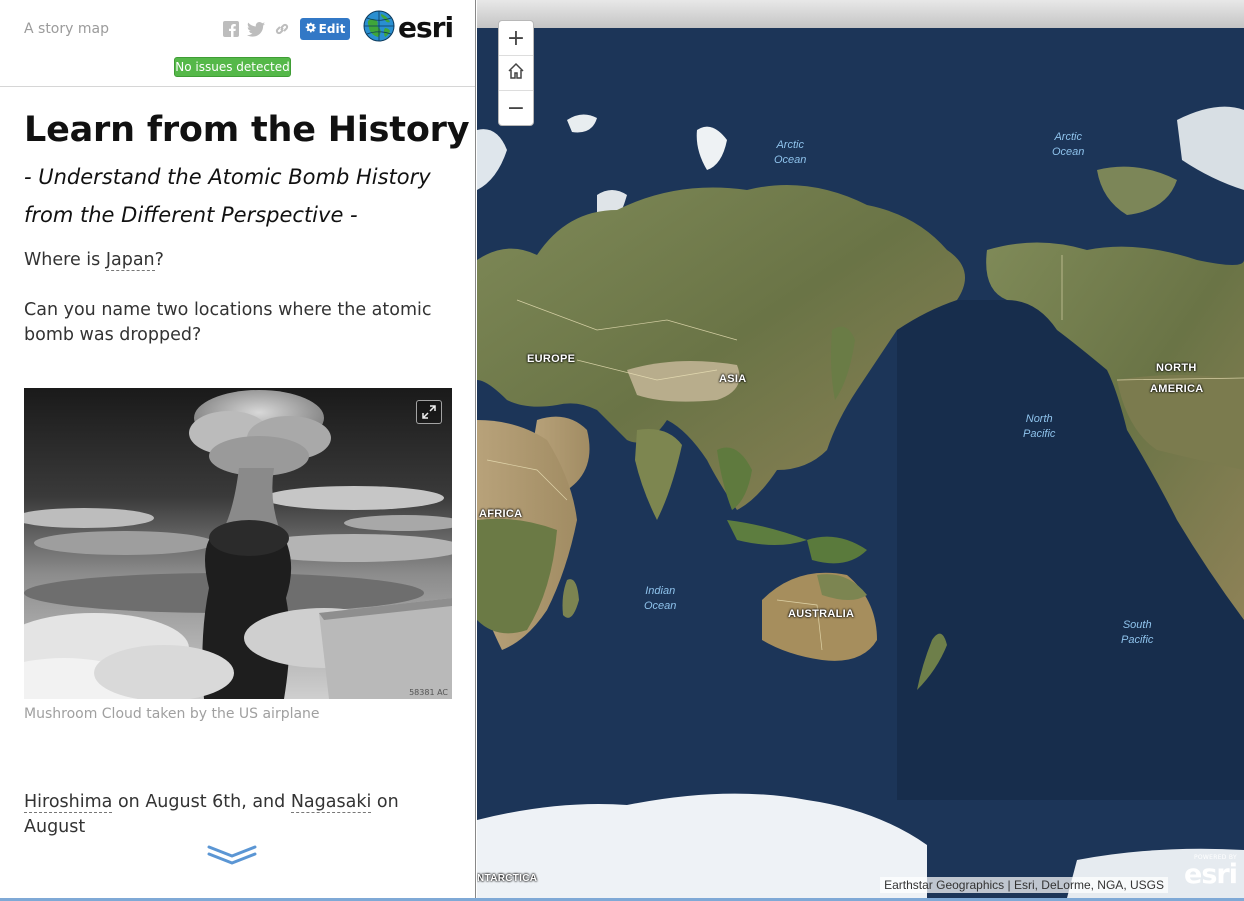 Image resolution: width=1244 pixels, height=901 pixels. What do you see at coordinates (426, 27) in the screenshot?
I see `esri-logo-text: esri` at bounding box center [426, 27].